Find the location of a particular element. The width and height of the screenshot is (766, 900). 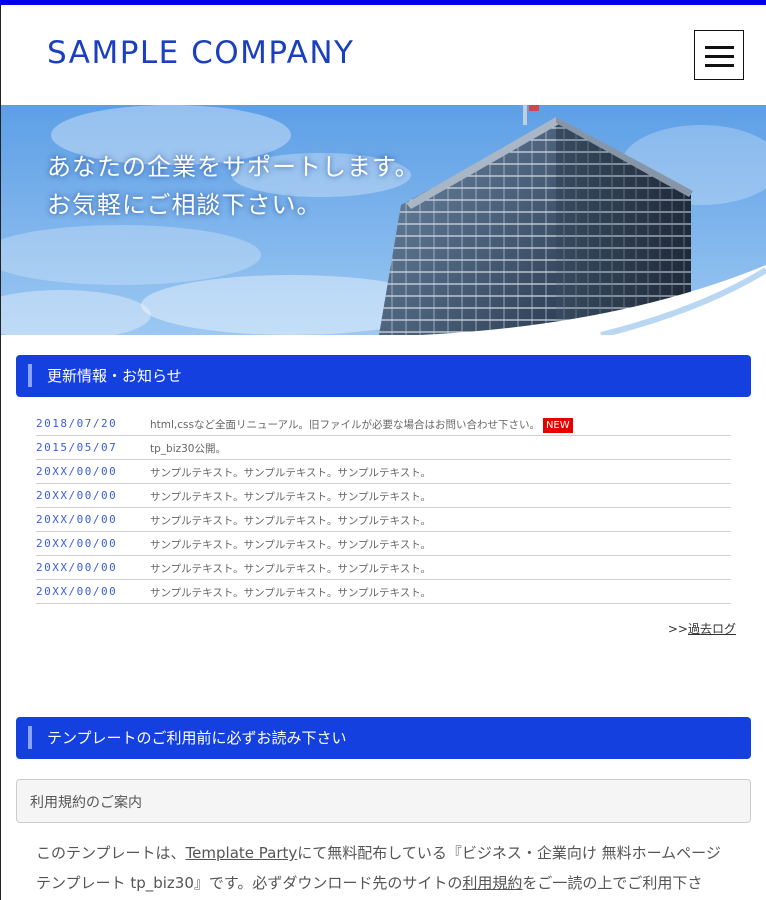

past-log-link: 過去ログ is located at coordinates (712, 629).